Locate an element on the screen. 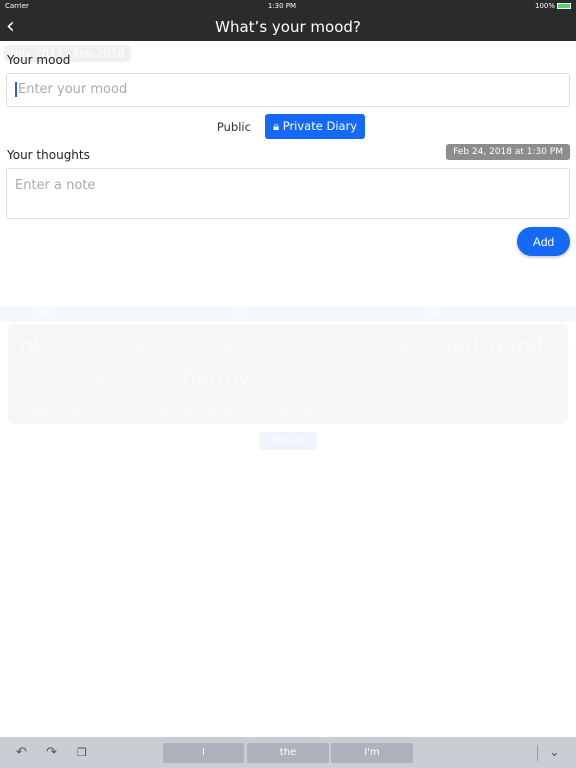 The image size is (576, 768). mood-word: anticipating is located at coordinates (157, 412).